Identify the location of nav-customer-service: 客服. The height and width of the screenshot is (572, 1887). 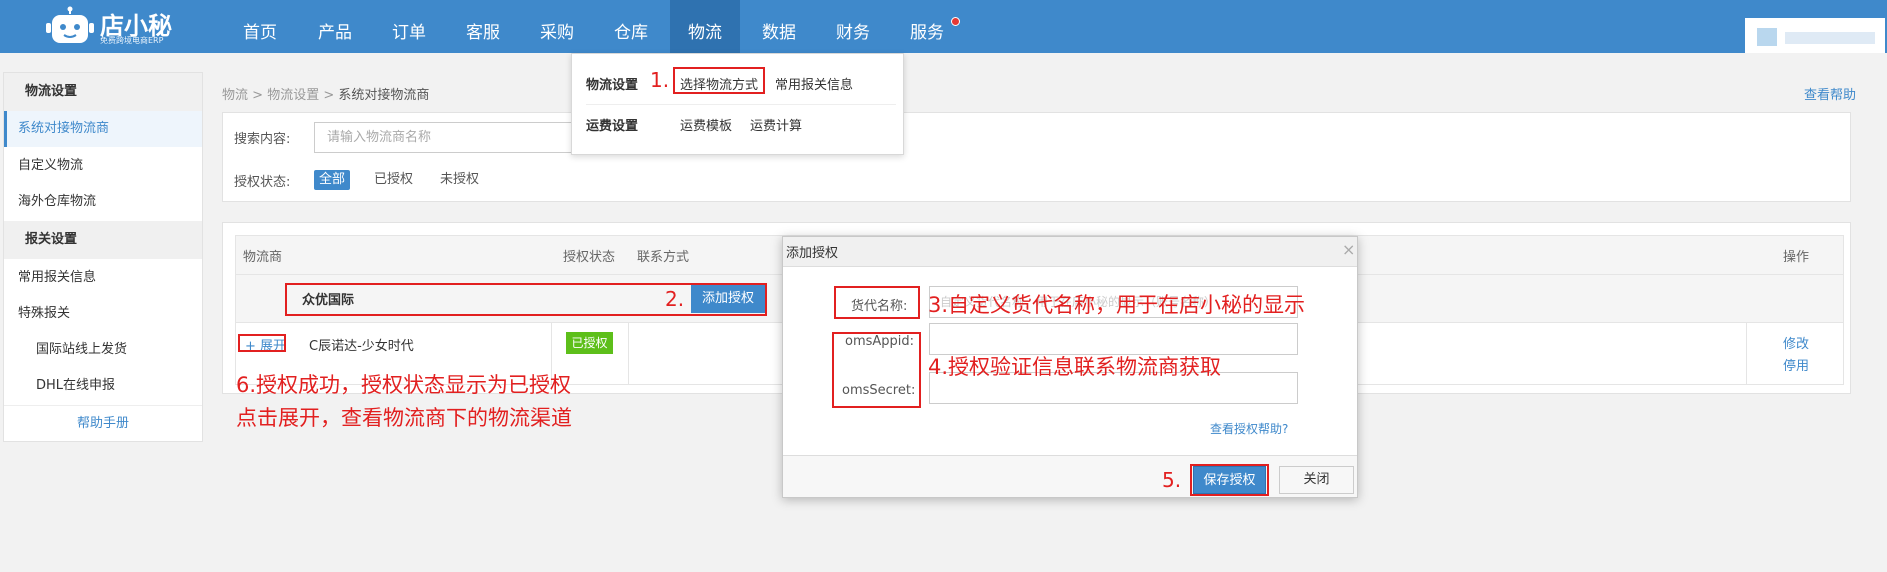
(483, 26).